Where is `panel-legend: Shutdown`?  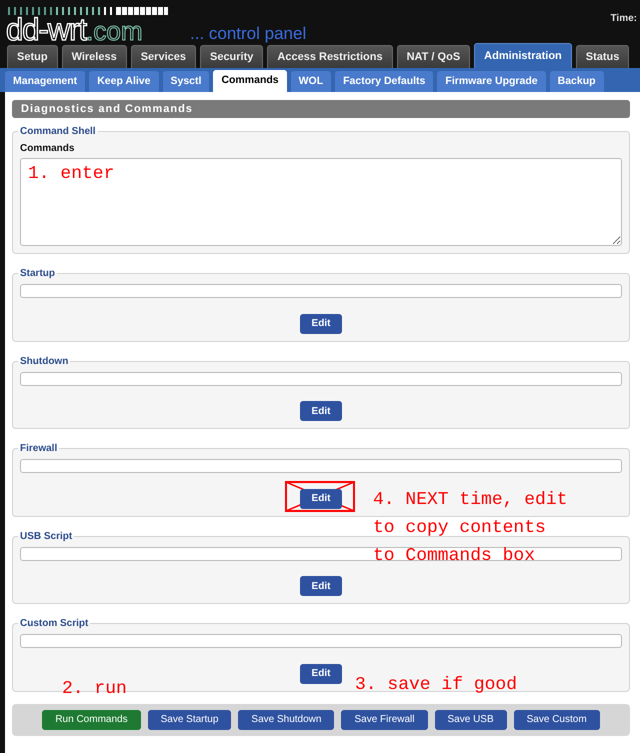
panel-legend: Shutdown is located at coordinates (44, 361).